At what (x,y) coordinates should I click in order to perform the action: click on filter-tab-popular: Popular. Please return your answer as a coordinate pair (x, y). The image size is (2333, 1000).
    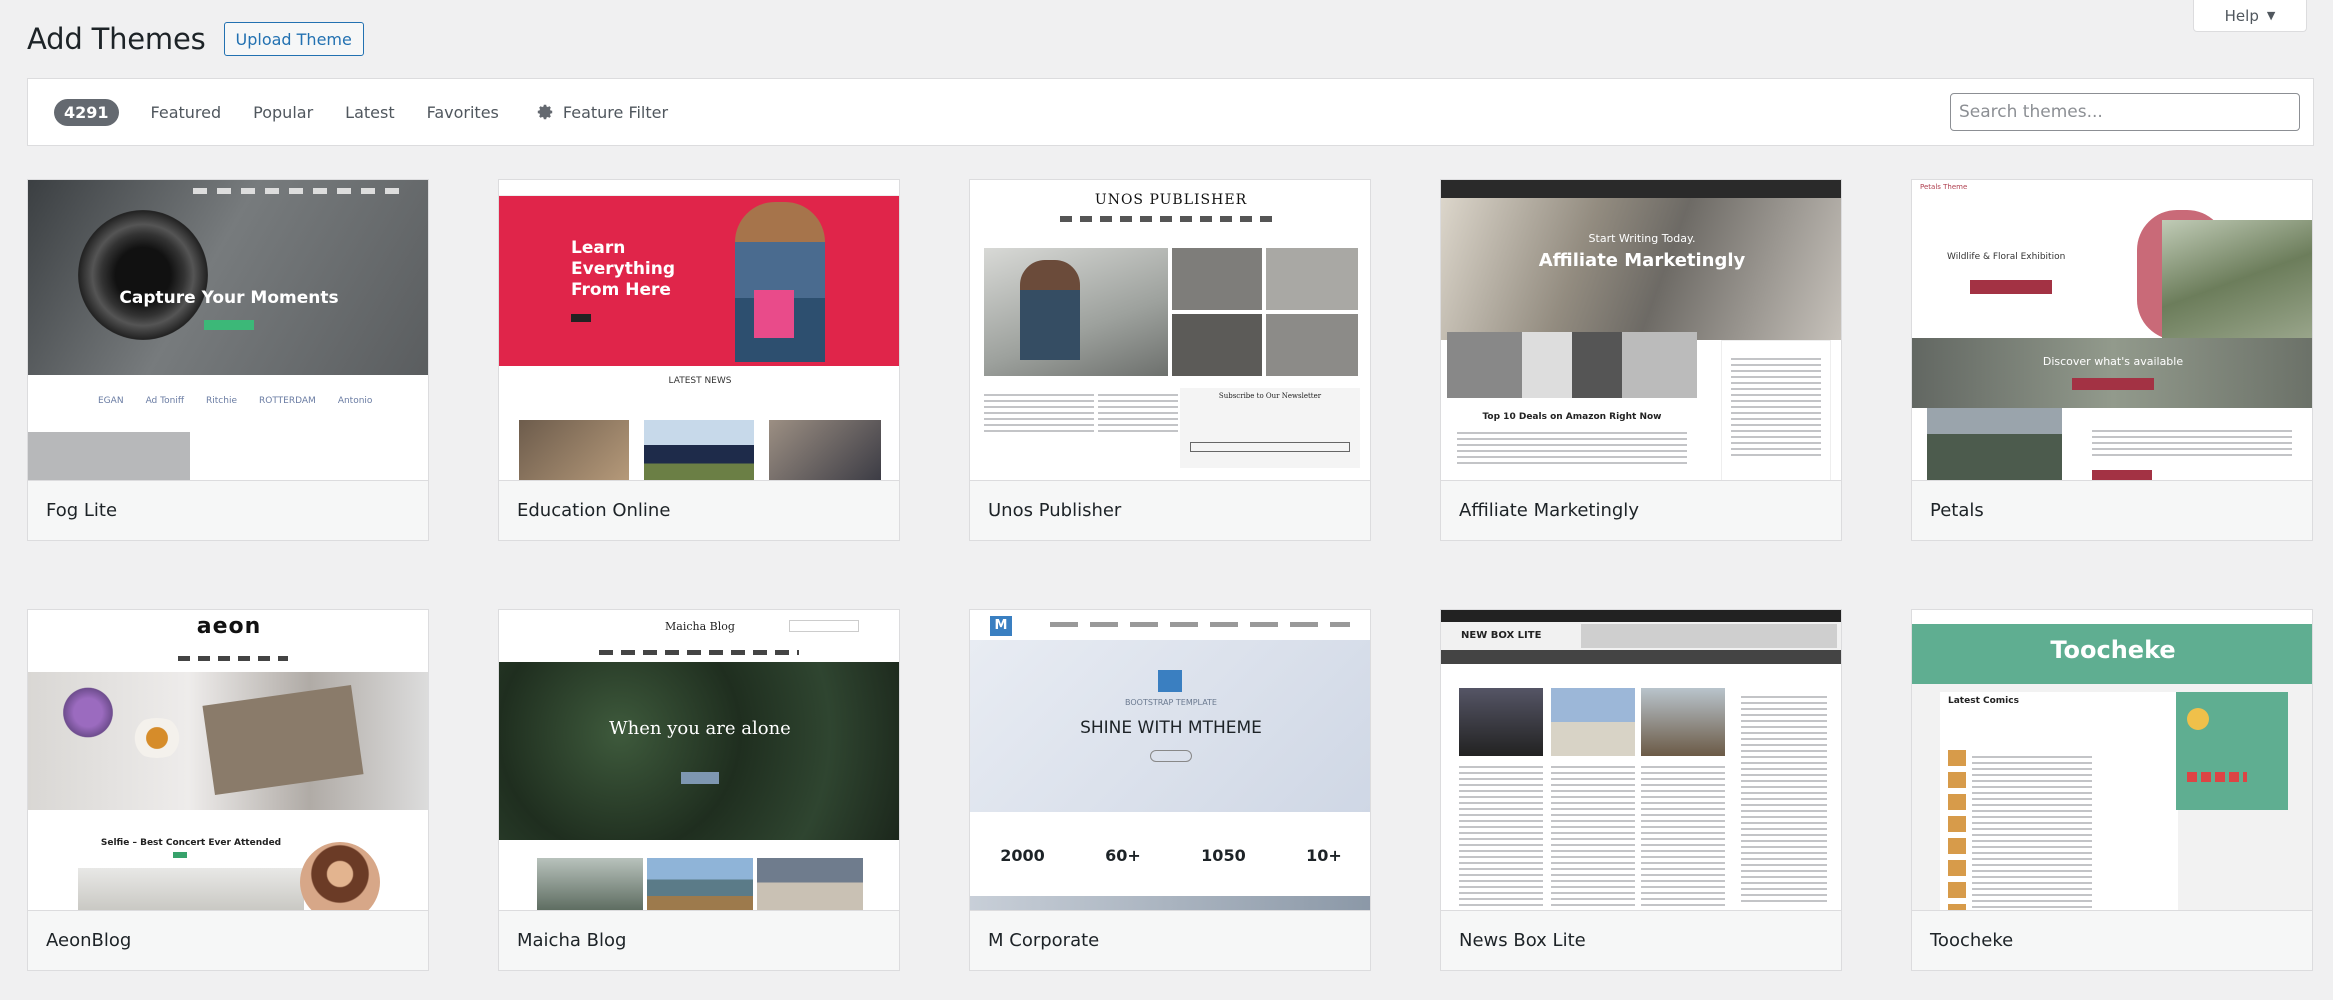
    Looking at the image, I should click on (283, 112).